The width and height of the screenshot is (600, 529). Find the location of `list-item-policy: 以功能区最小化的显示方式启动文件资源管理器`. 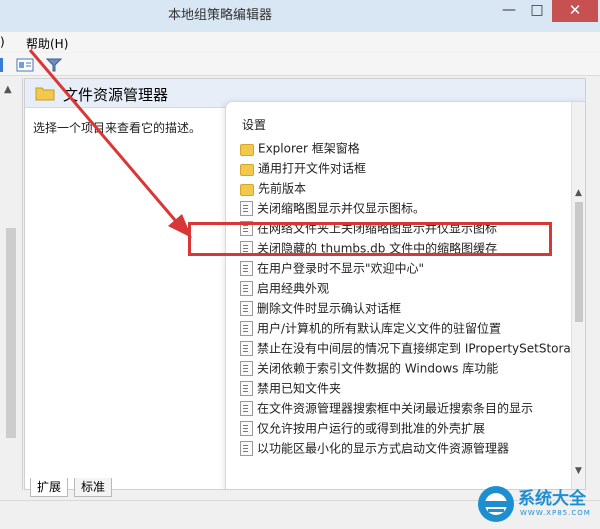

list-item-policy: 以功能区最小化的显示方式启动文件资源管理器 is located at coordinates (374, 448).